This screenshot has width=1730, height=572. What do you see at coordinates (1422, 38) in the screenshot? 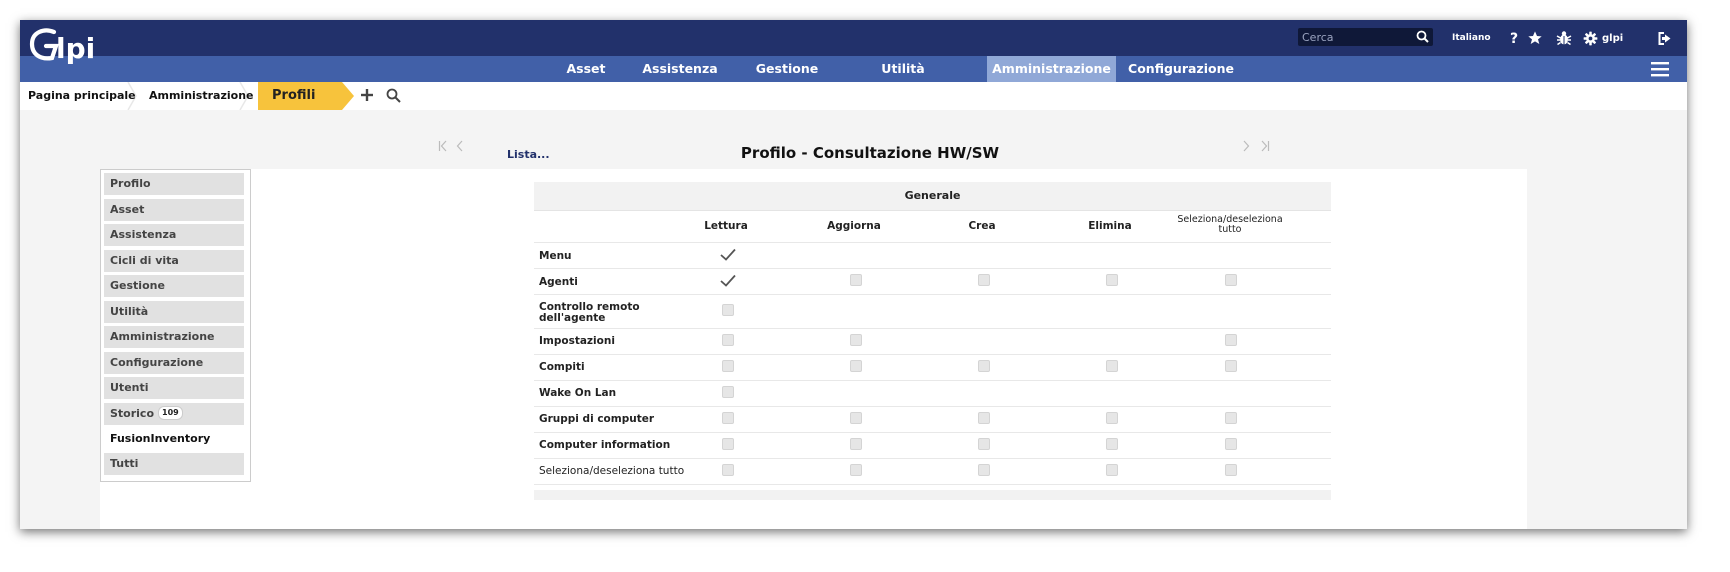
I see `search-icon` at bounding box center [1422, 38].